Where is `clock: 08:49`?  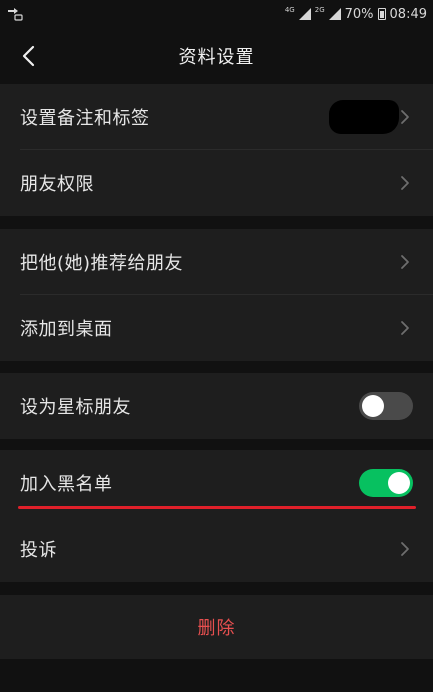 clock: 08:49 is located at coordinates (408, 14).